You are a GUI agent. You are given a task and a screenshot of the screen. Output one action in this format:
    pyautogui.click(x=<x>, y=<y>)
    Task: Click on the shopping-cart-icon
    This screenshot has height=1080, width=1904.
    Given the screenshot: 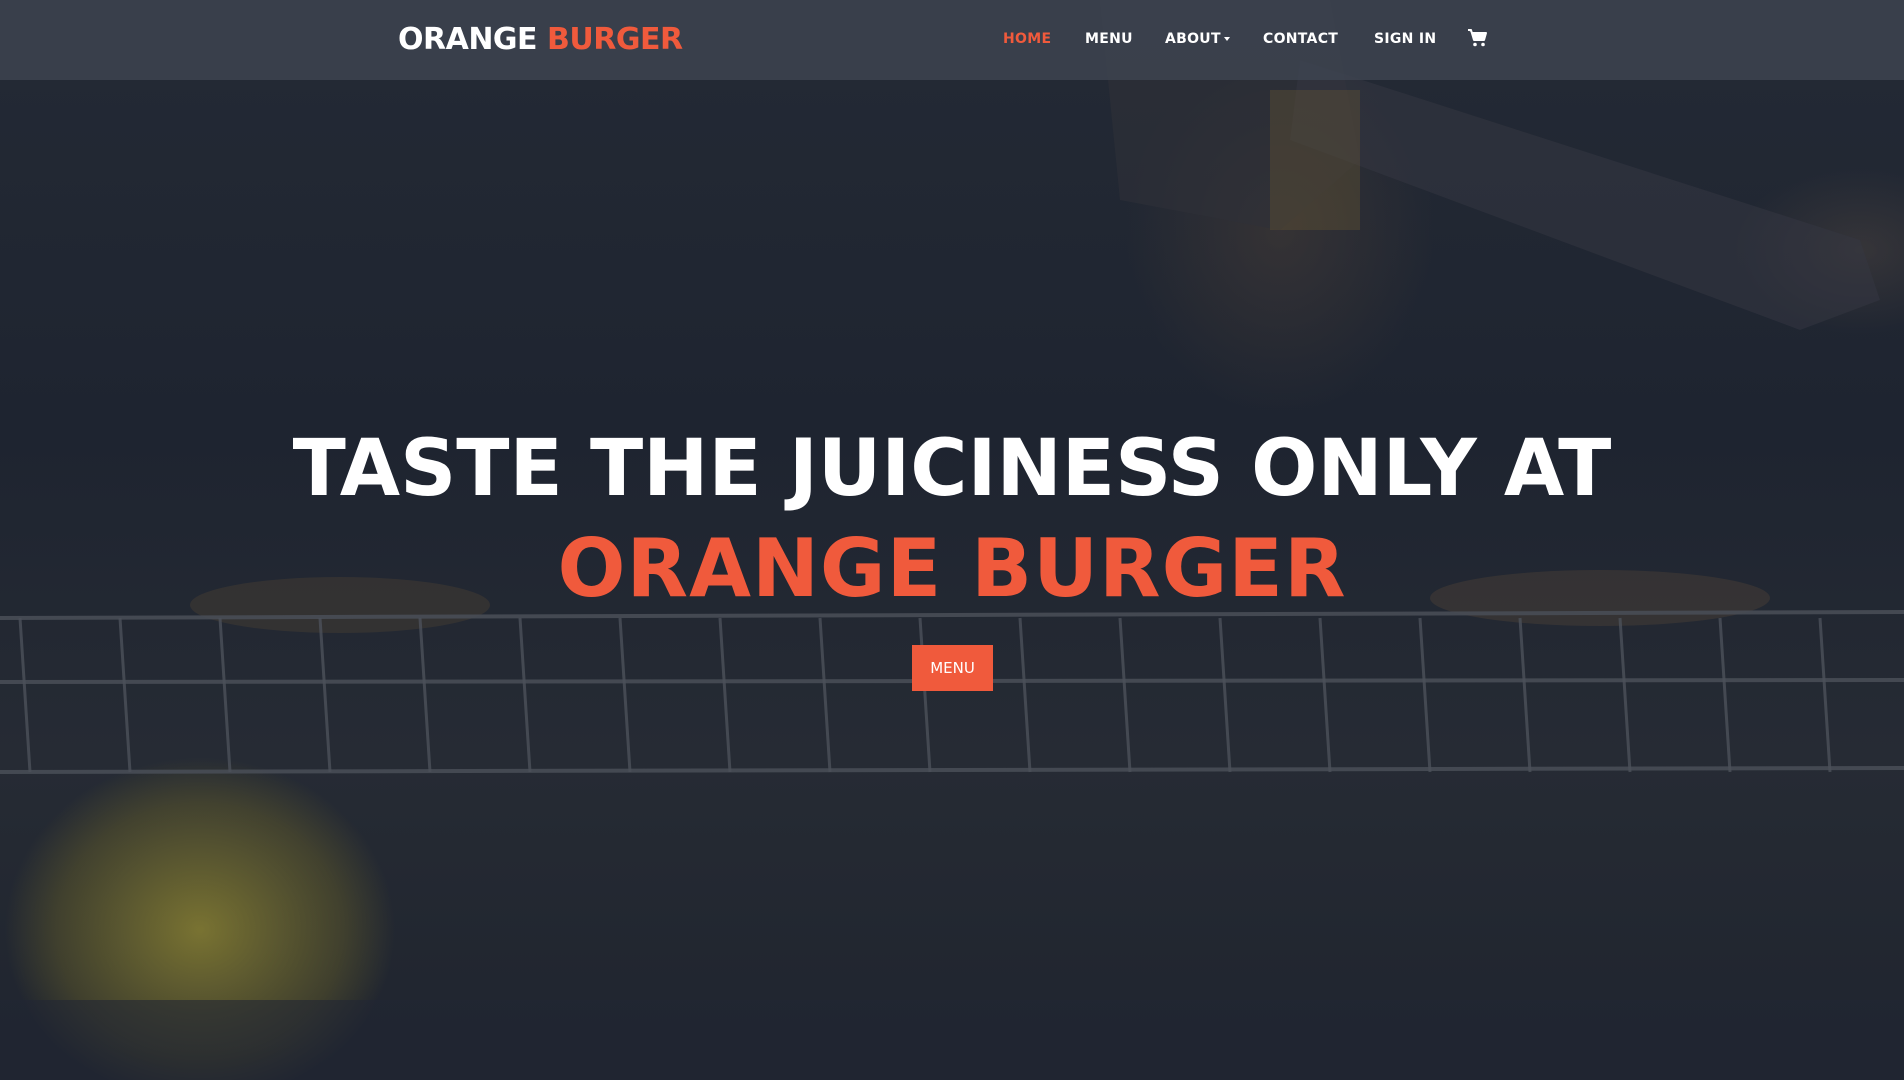 What is the action you would take?
    pyautogui.click(x=1478, y=38)
    